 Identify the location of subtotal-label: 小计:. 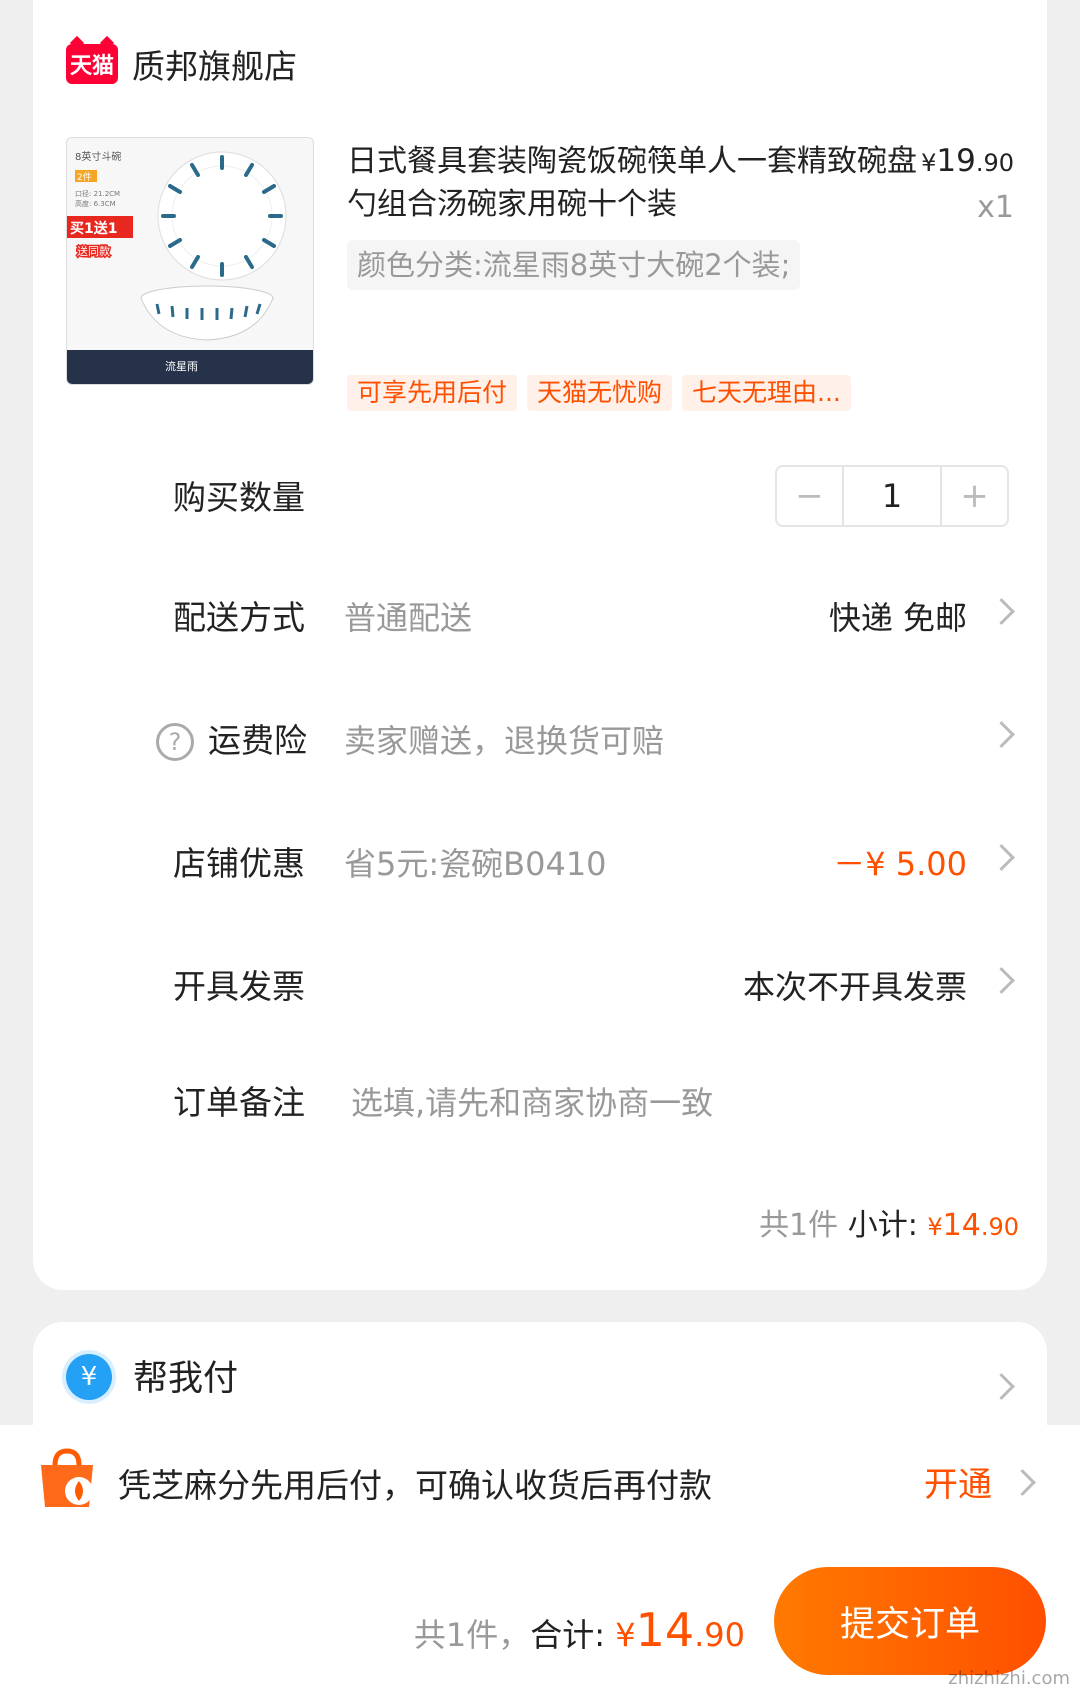
(882, 1225).